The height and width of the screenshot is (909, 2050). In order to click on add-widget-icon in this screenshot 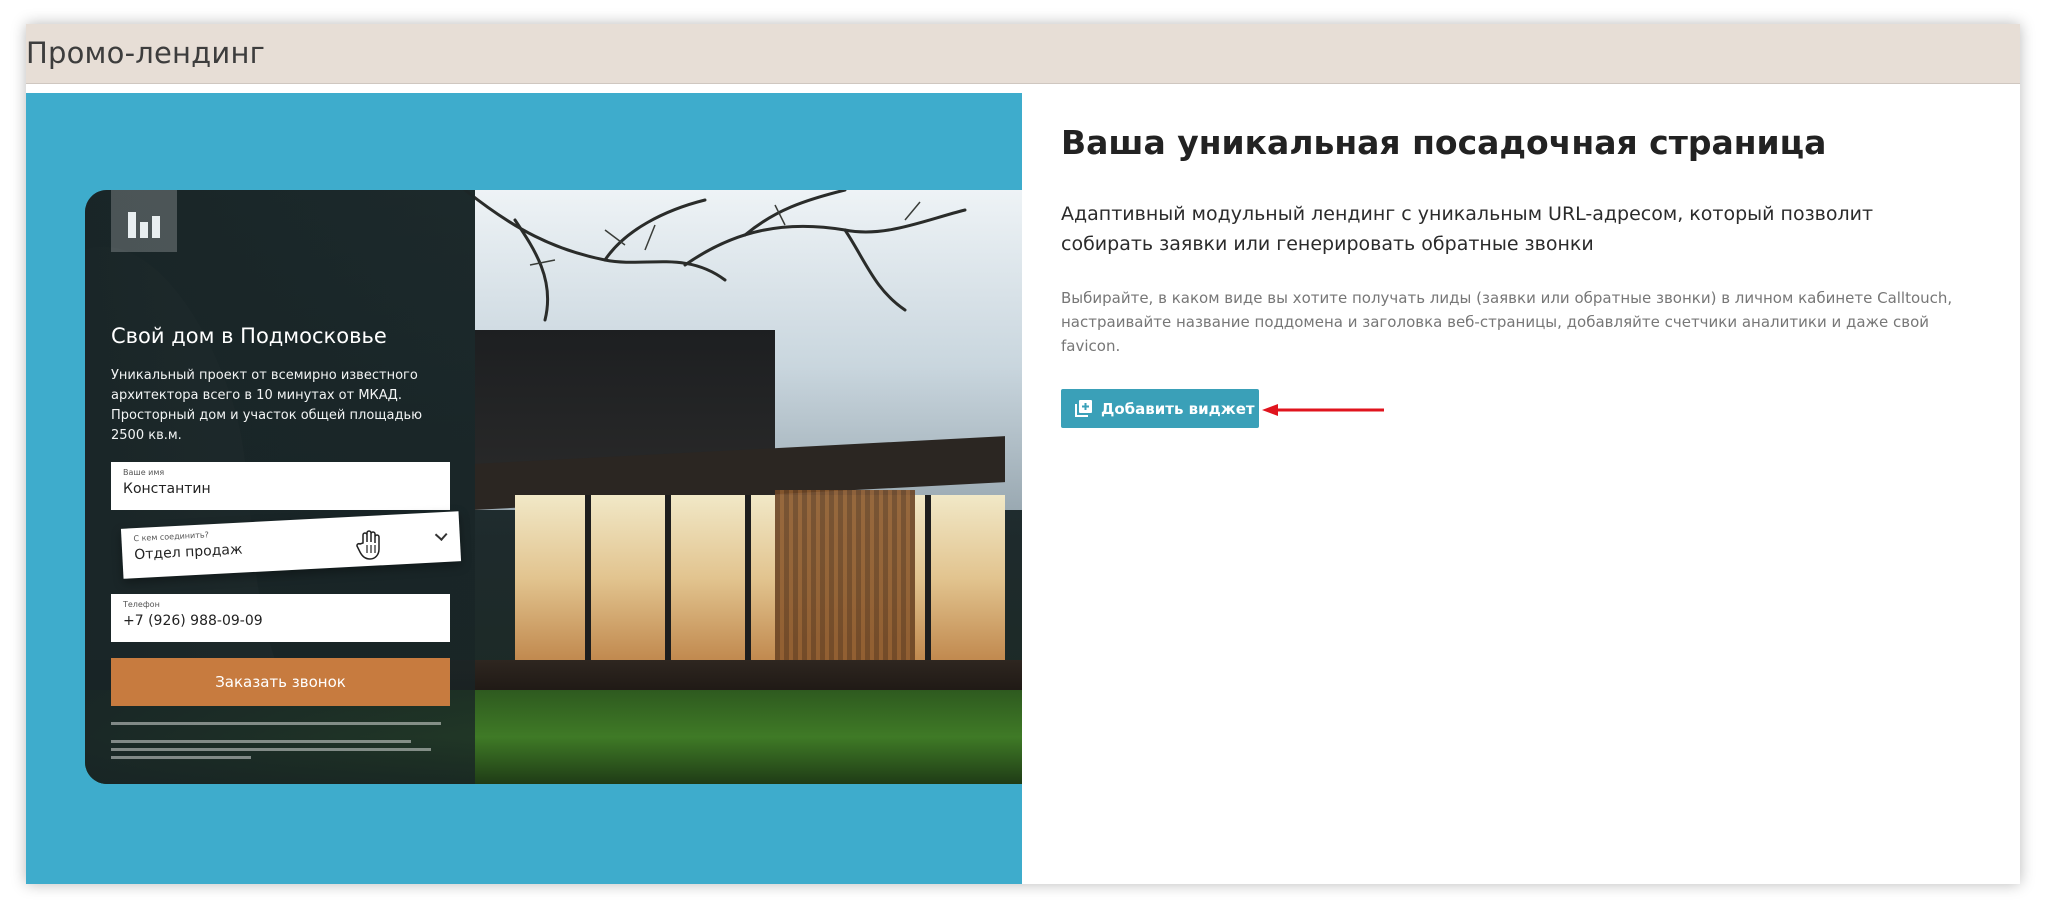, I will do `click(1083, 408)`.